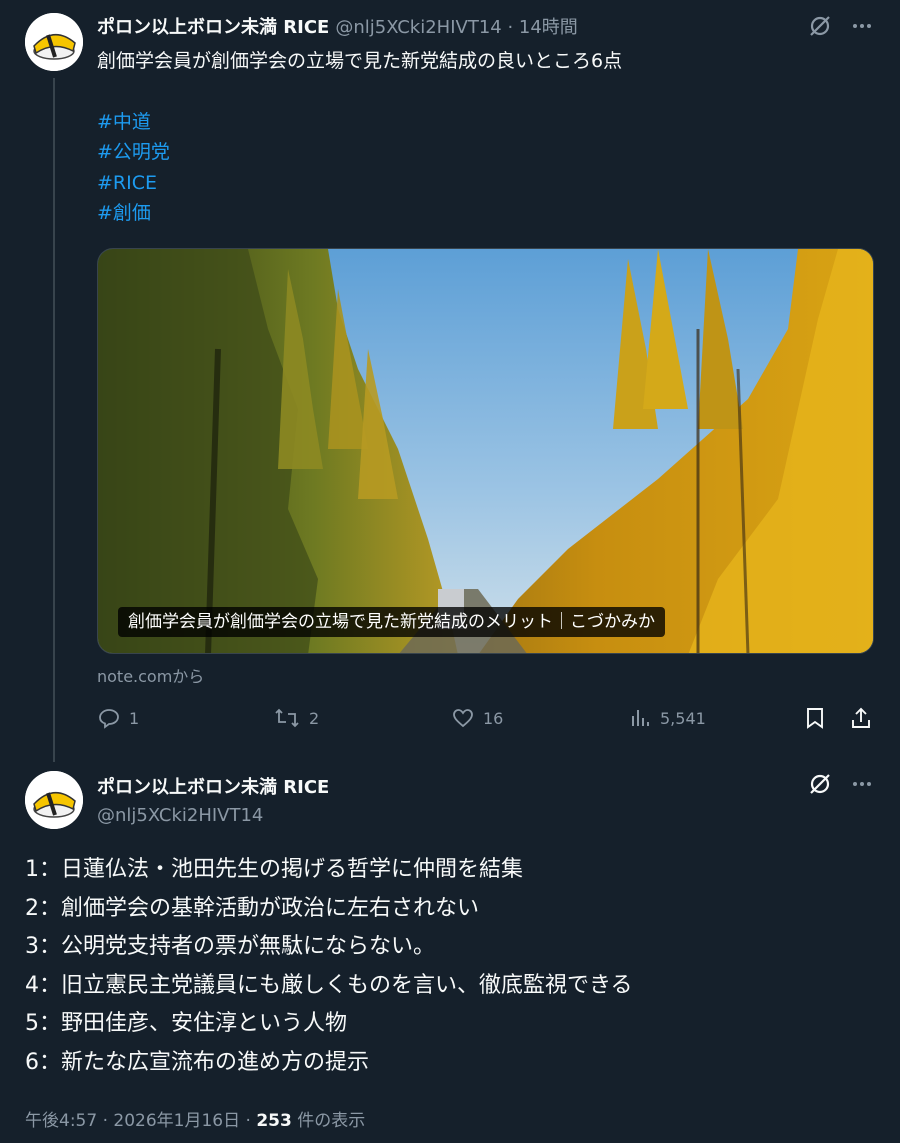 The width and height of the screenshot is (900, 1143). Describe the element at coordinates (314, 718) in the screenshot. I see `repost-count: 2` at that location.